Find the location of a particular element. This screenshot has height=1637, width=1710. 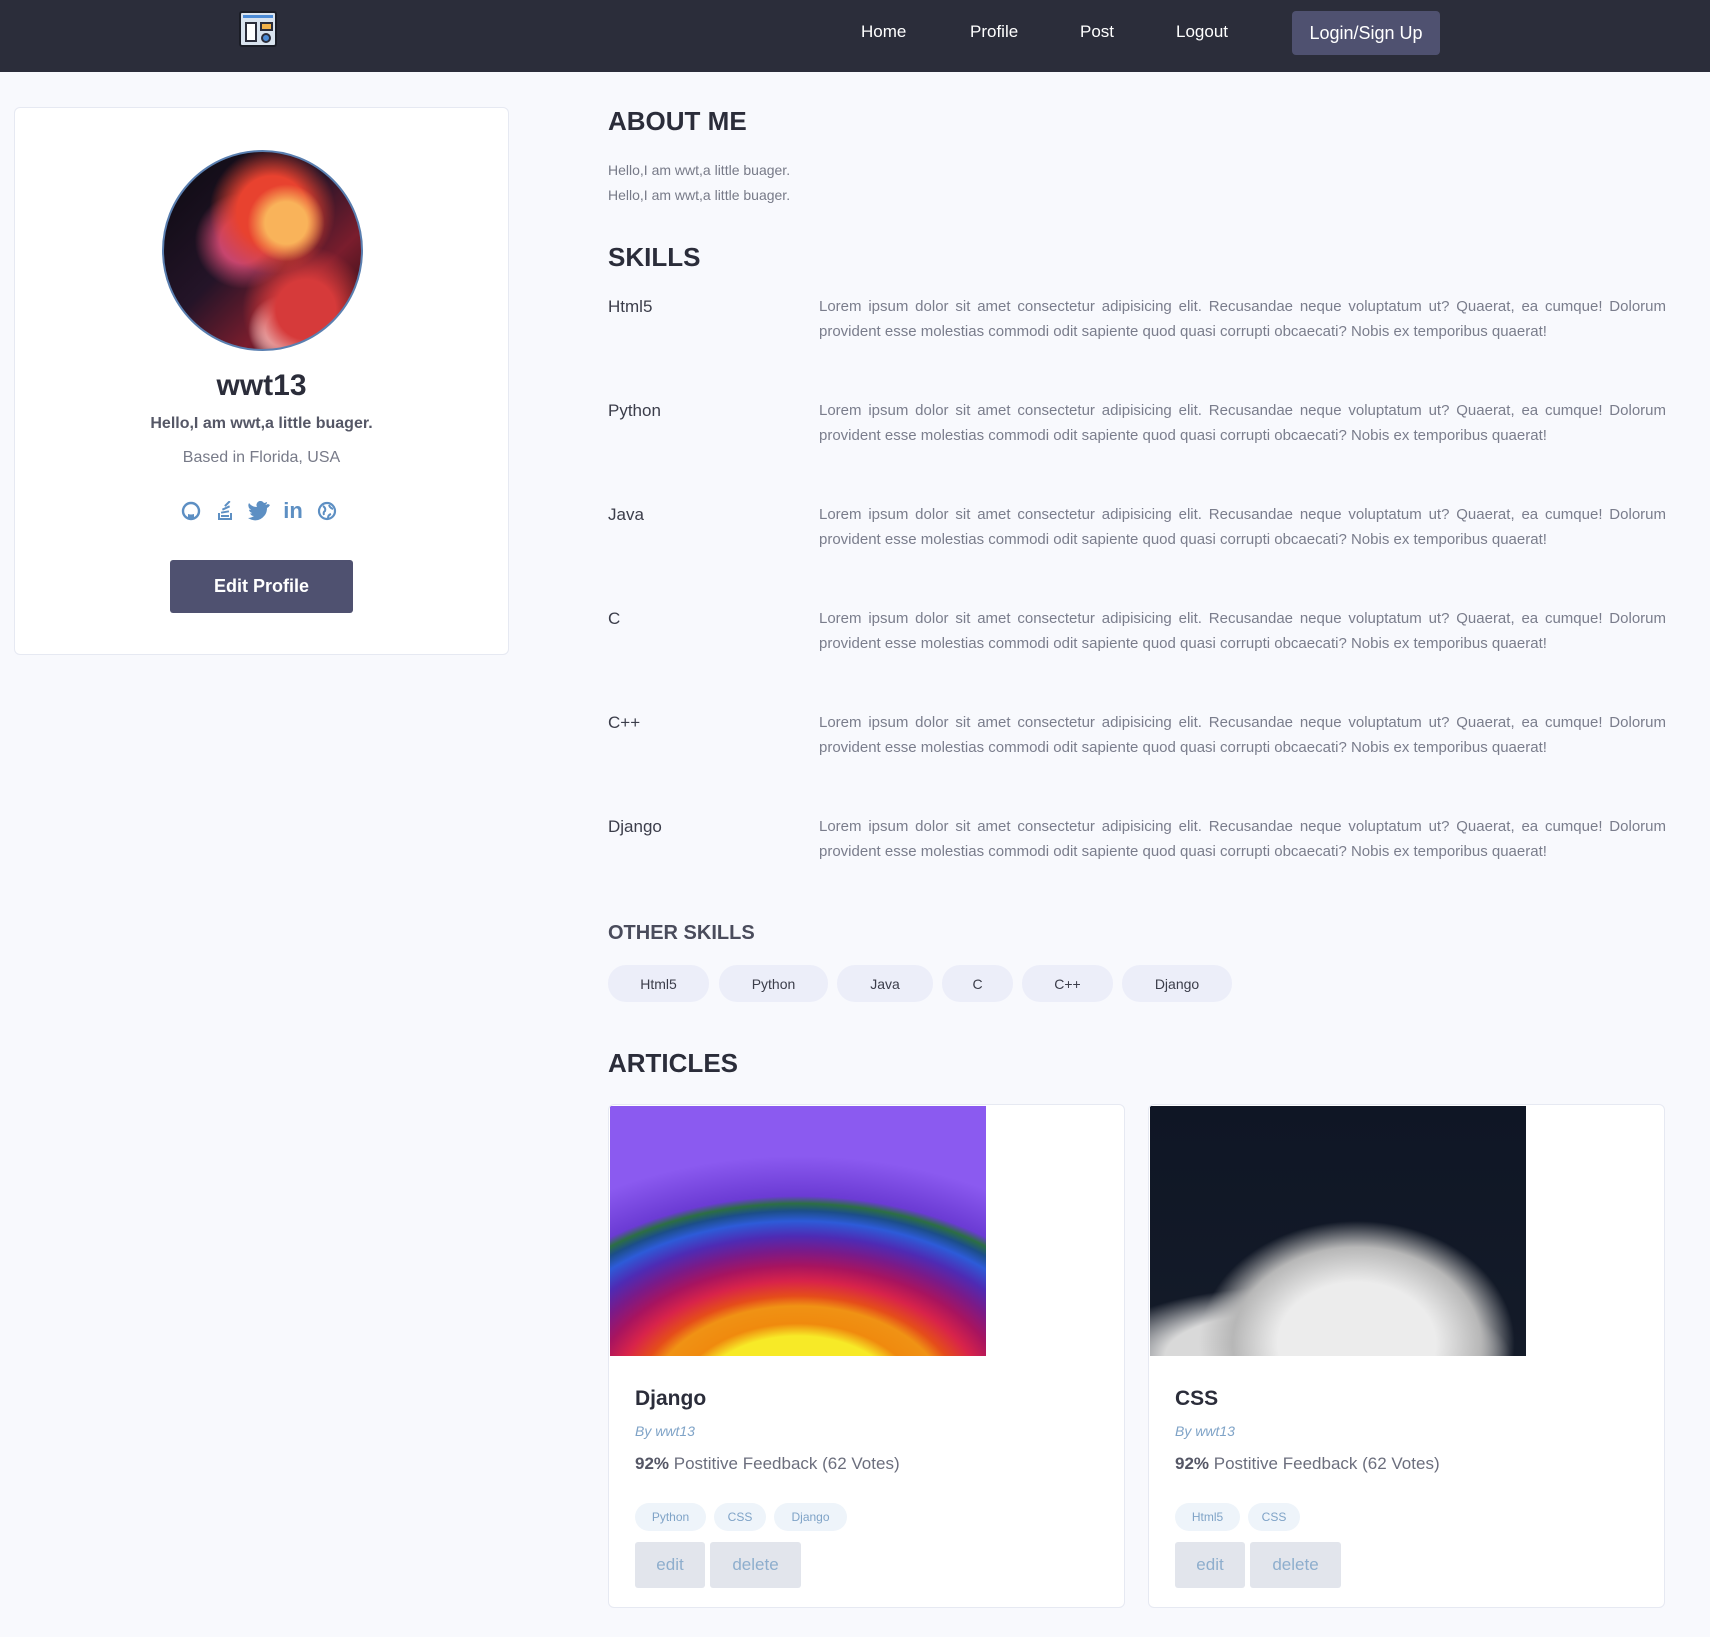

article-title: Django is located at coordinates (670, 1399).